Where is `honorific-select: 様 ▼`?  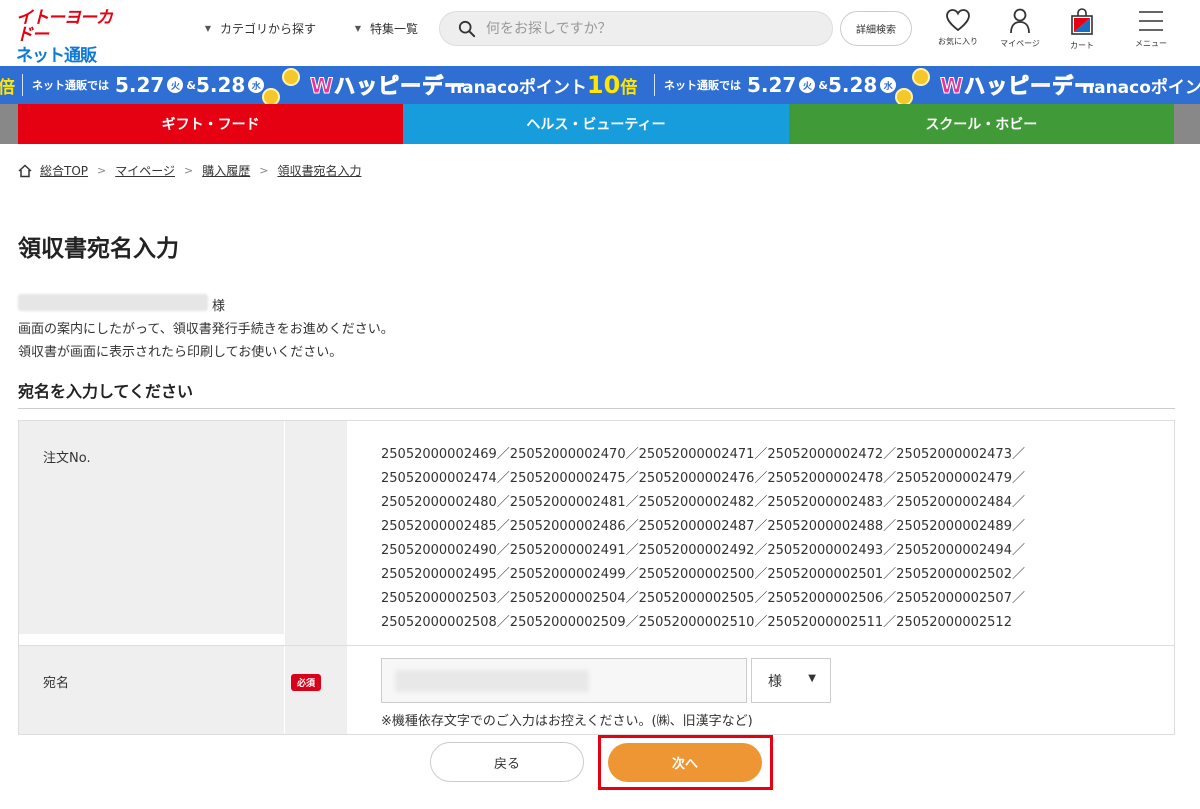
honorific-select: 様 ▼ is located at coordinates (791, 680).